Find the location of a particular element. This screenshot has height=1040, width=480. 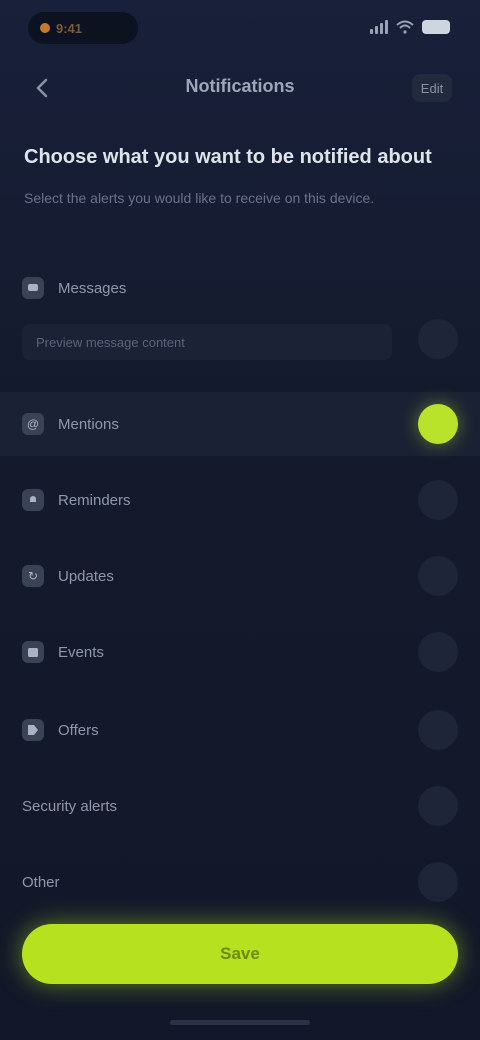

offers-toggle is located at coordinates (438, 730).